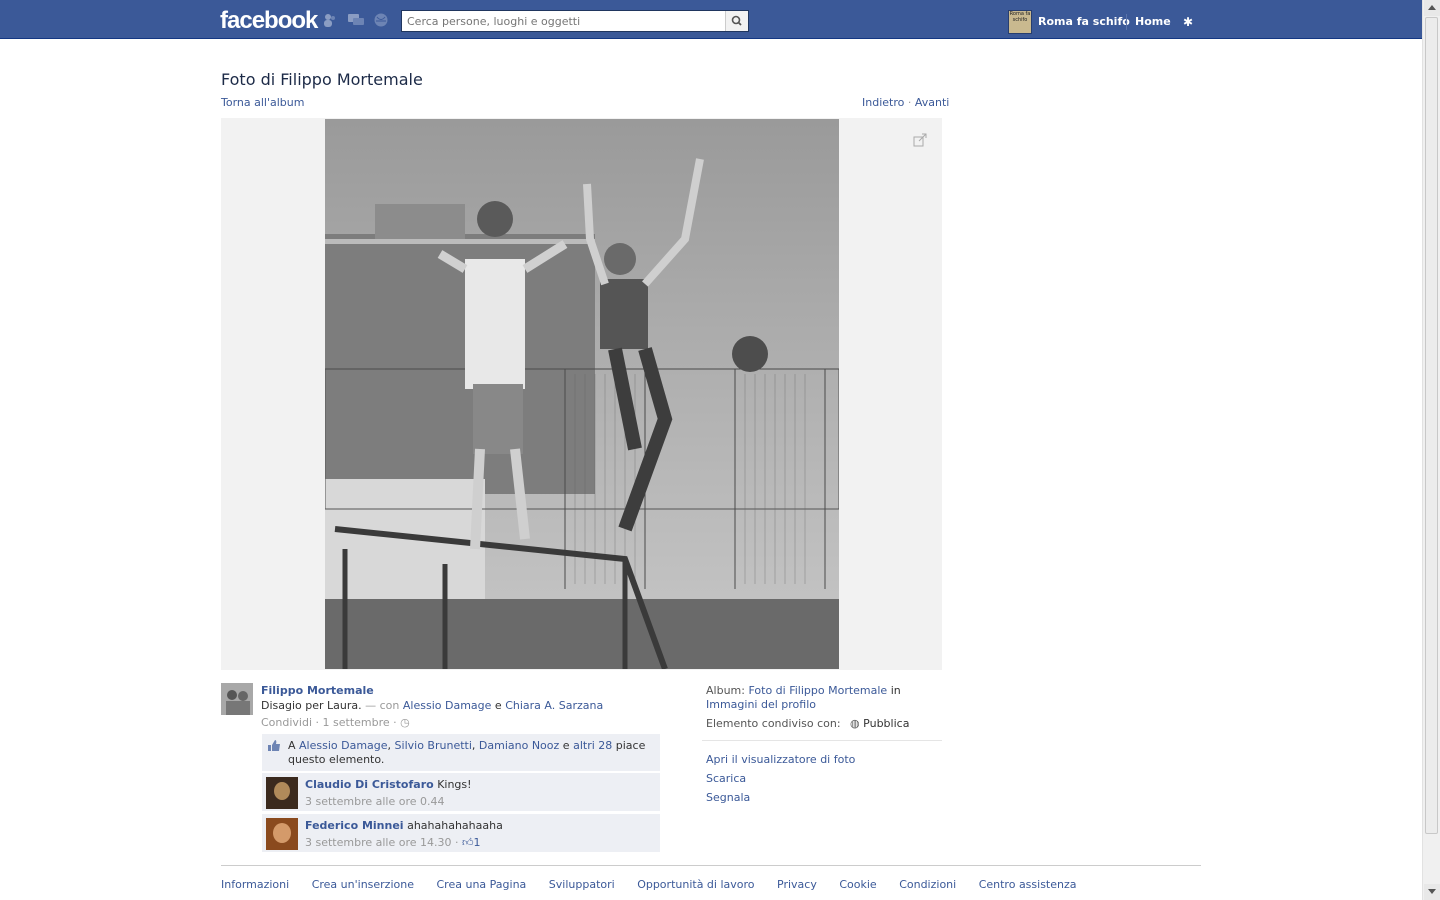 The height and width of the screenshot is (900, 1440). Describe the element at coordinates (1020, 17) in the screenshot. I see `profile-avatar-text: Roma fa schifo` at that location.